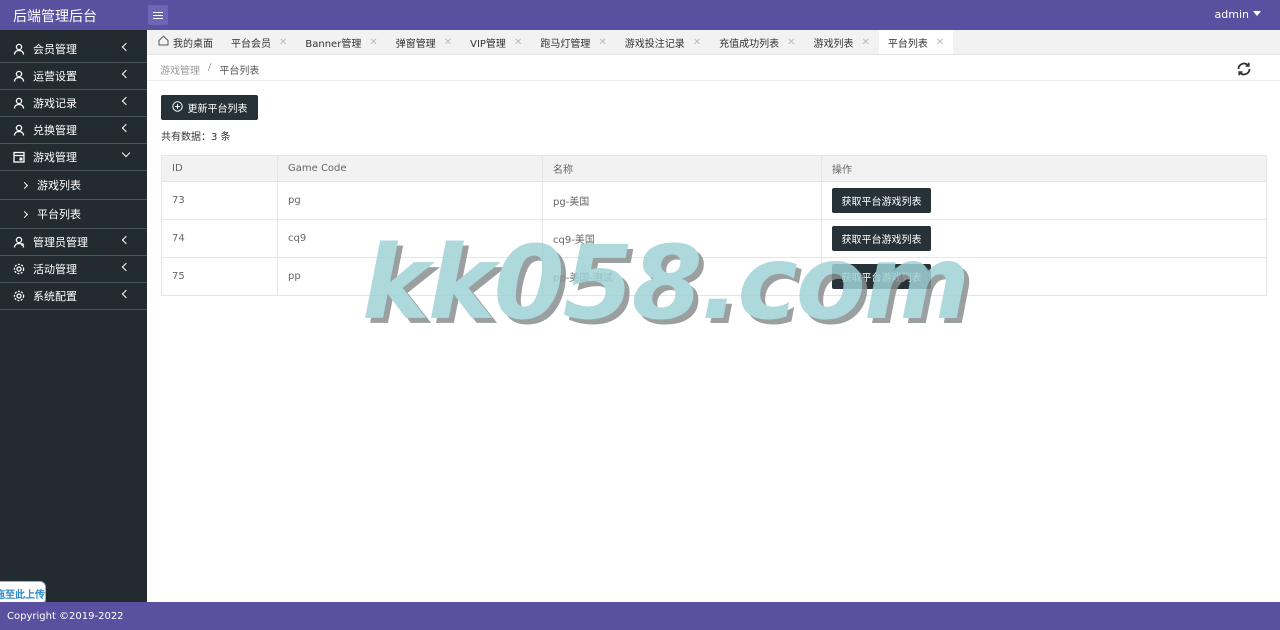  I want to click on tab-label: 我的桌面, so click(193, 44).